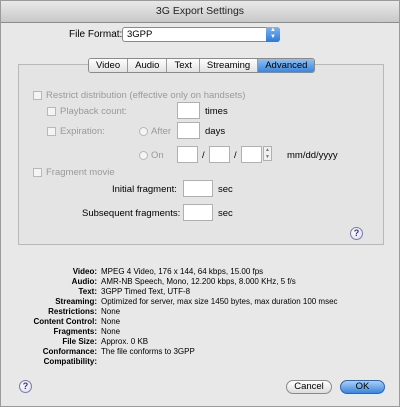 This screenshot has width=400, height=407. What do you see at coordinates (216, 111) in the screenshot?
I see `times-label: times` at bounding box center [216, 111].